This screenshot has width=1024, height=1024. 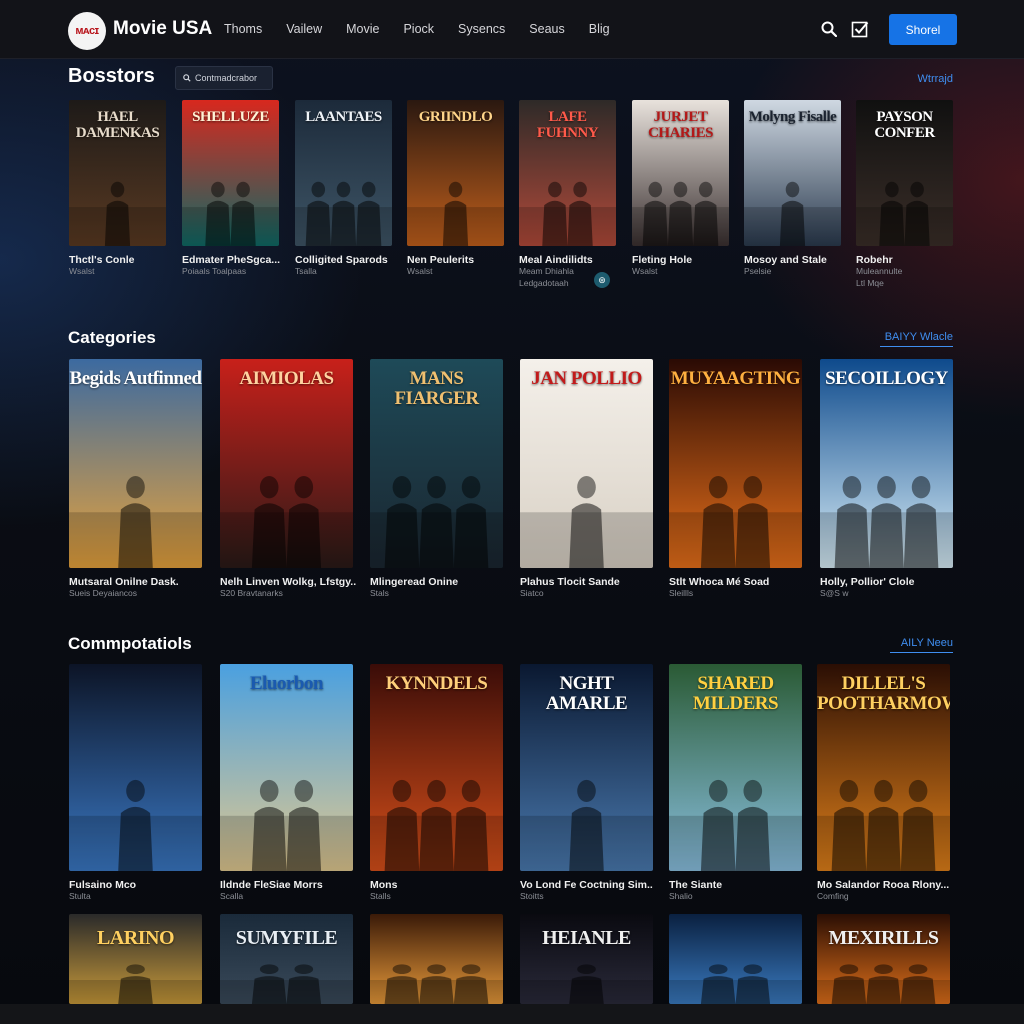 What do you see at coordinates (792, 173) in the screenshot?
I see `movie-poster: Molyng Fisalle` at bounding box center [792, 173].